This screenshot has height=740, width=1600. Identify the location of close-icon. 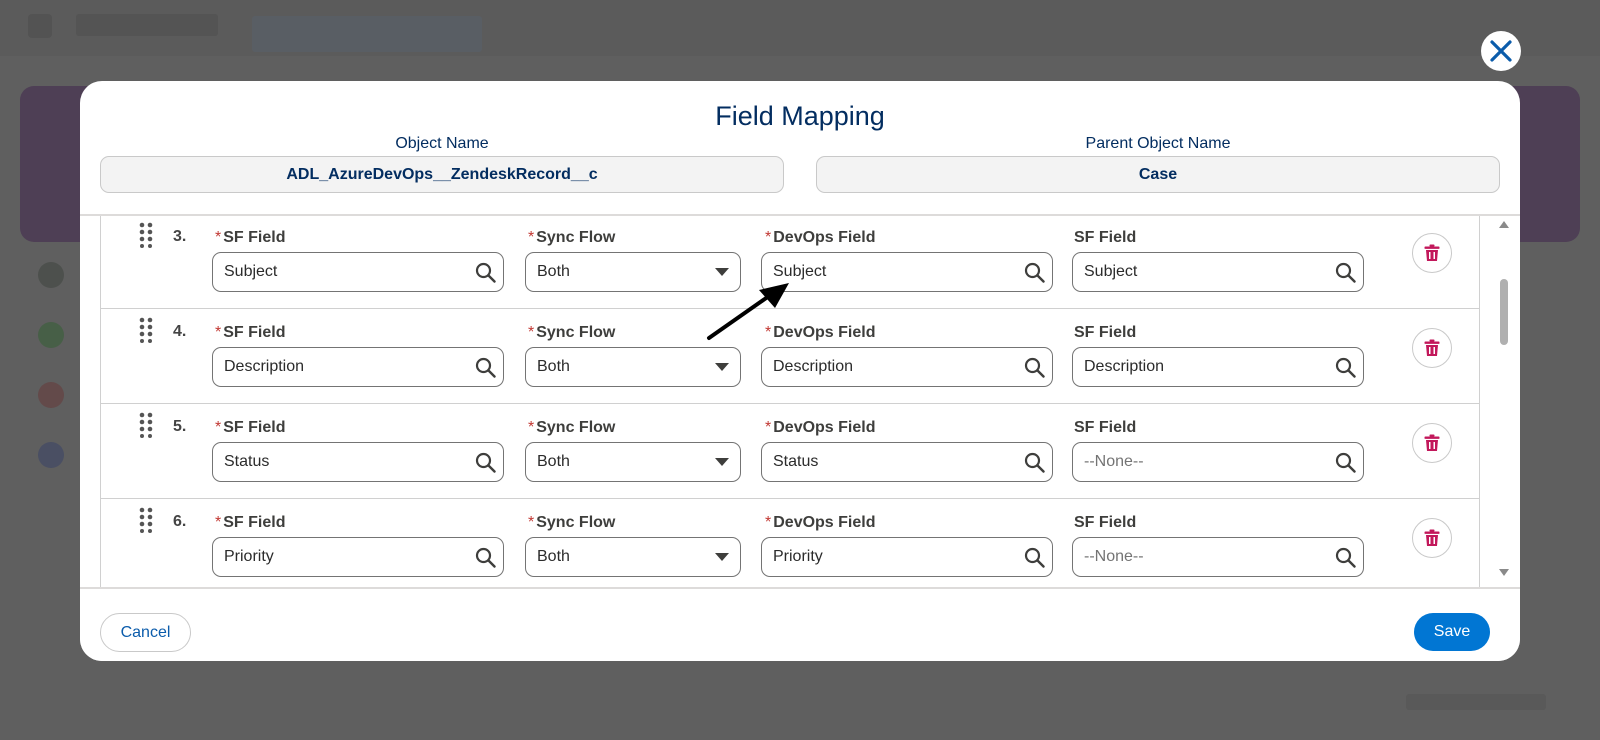
(1501, 51).